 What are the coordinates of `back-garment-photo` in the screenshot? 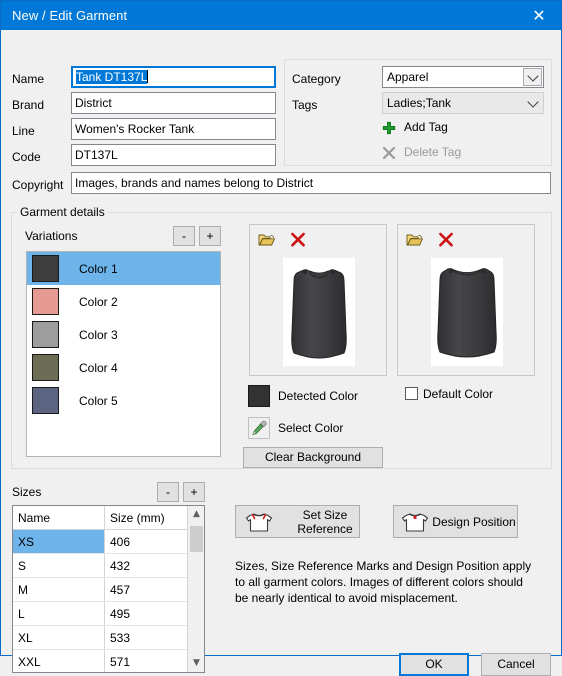 It's located at (467, 312).